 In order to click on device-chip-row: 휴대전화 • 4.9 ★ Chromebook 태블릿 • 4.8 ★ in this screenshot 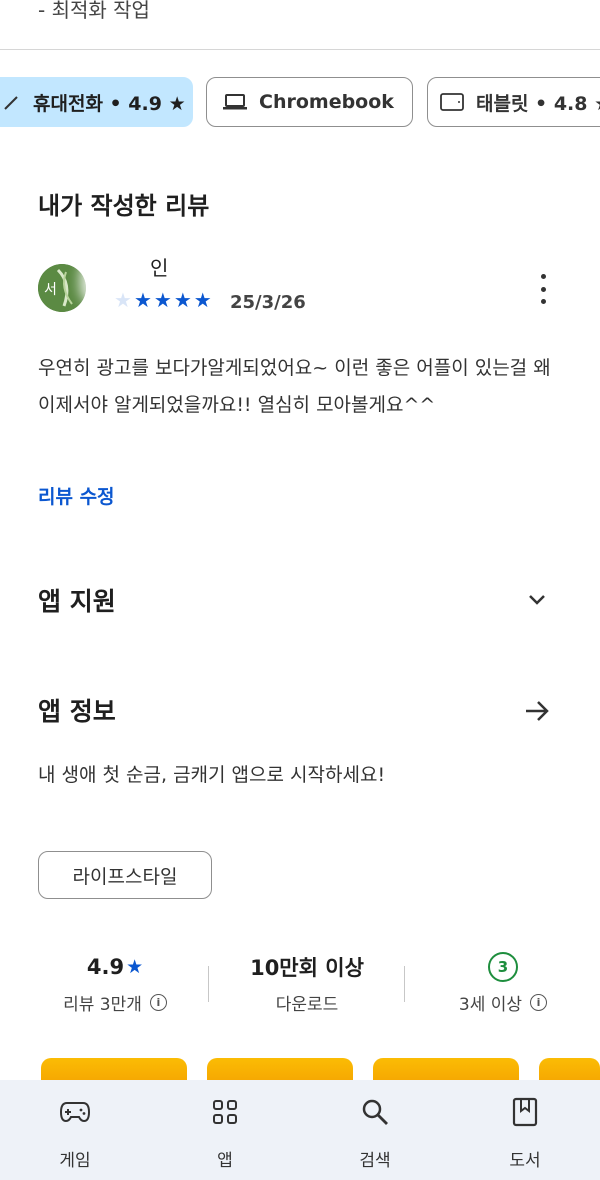, I will do `click(300, 103)`.